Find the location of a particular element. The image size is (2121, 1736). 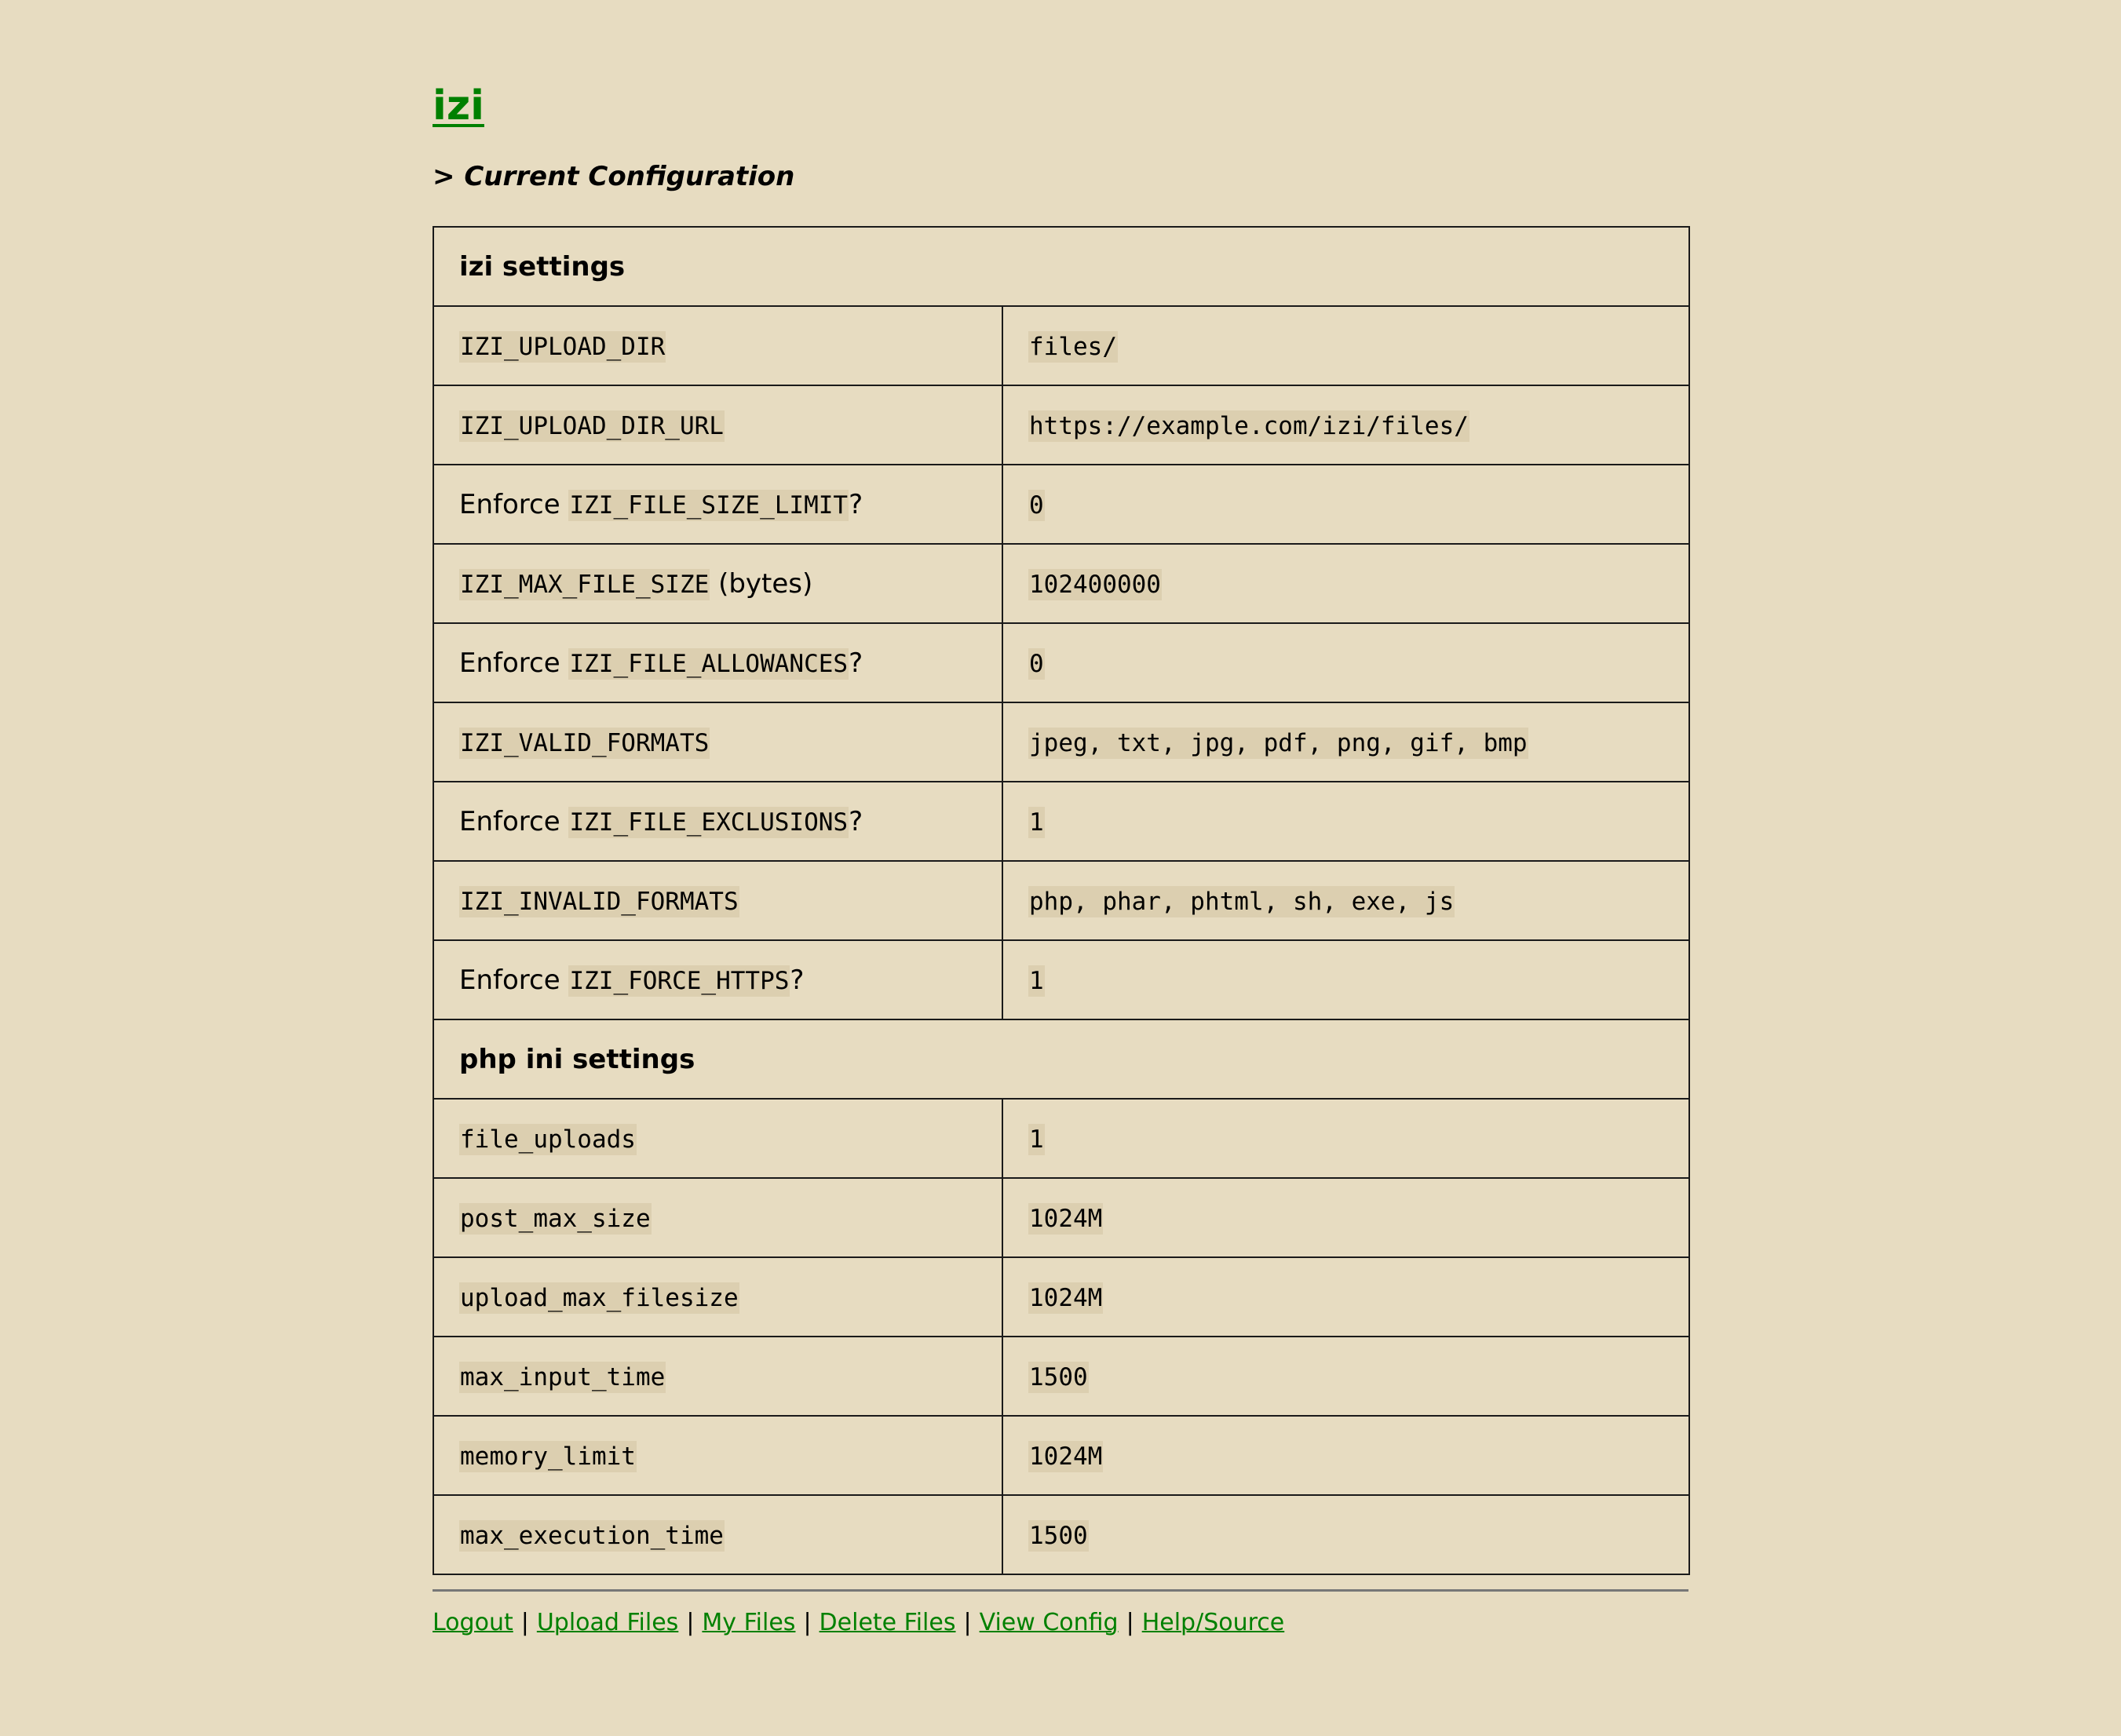

setting-code: max_input_time is located at coordinates (563, 1377).